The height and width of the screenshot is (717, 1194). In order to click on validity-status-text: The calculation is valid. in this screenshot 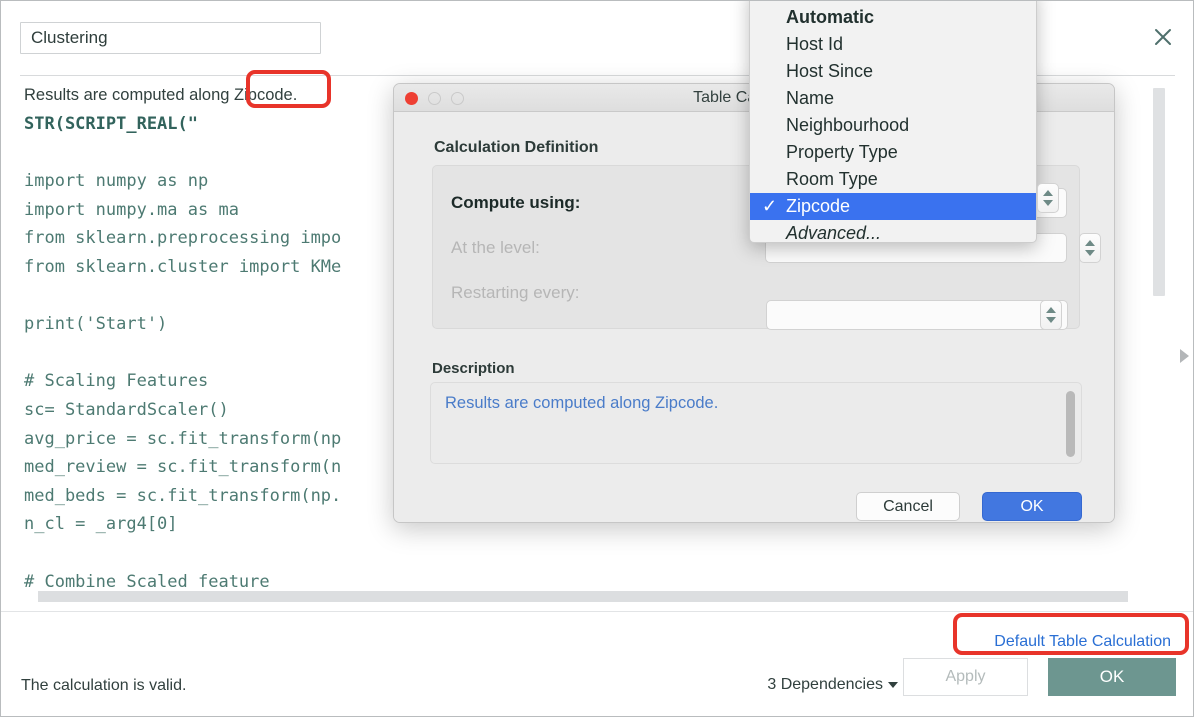, I will do `click(104, 685)`.